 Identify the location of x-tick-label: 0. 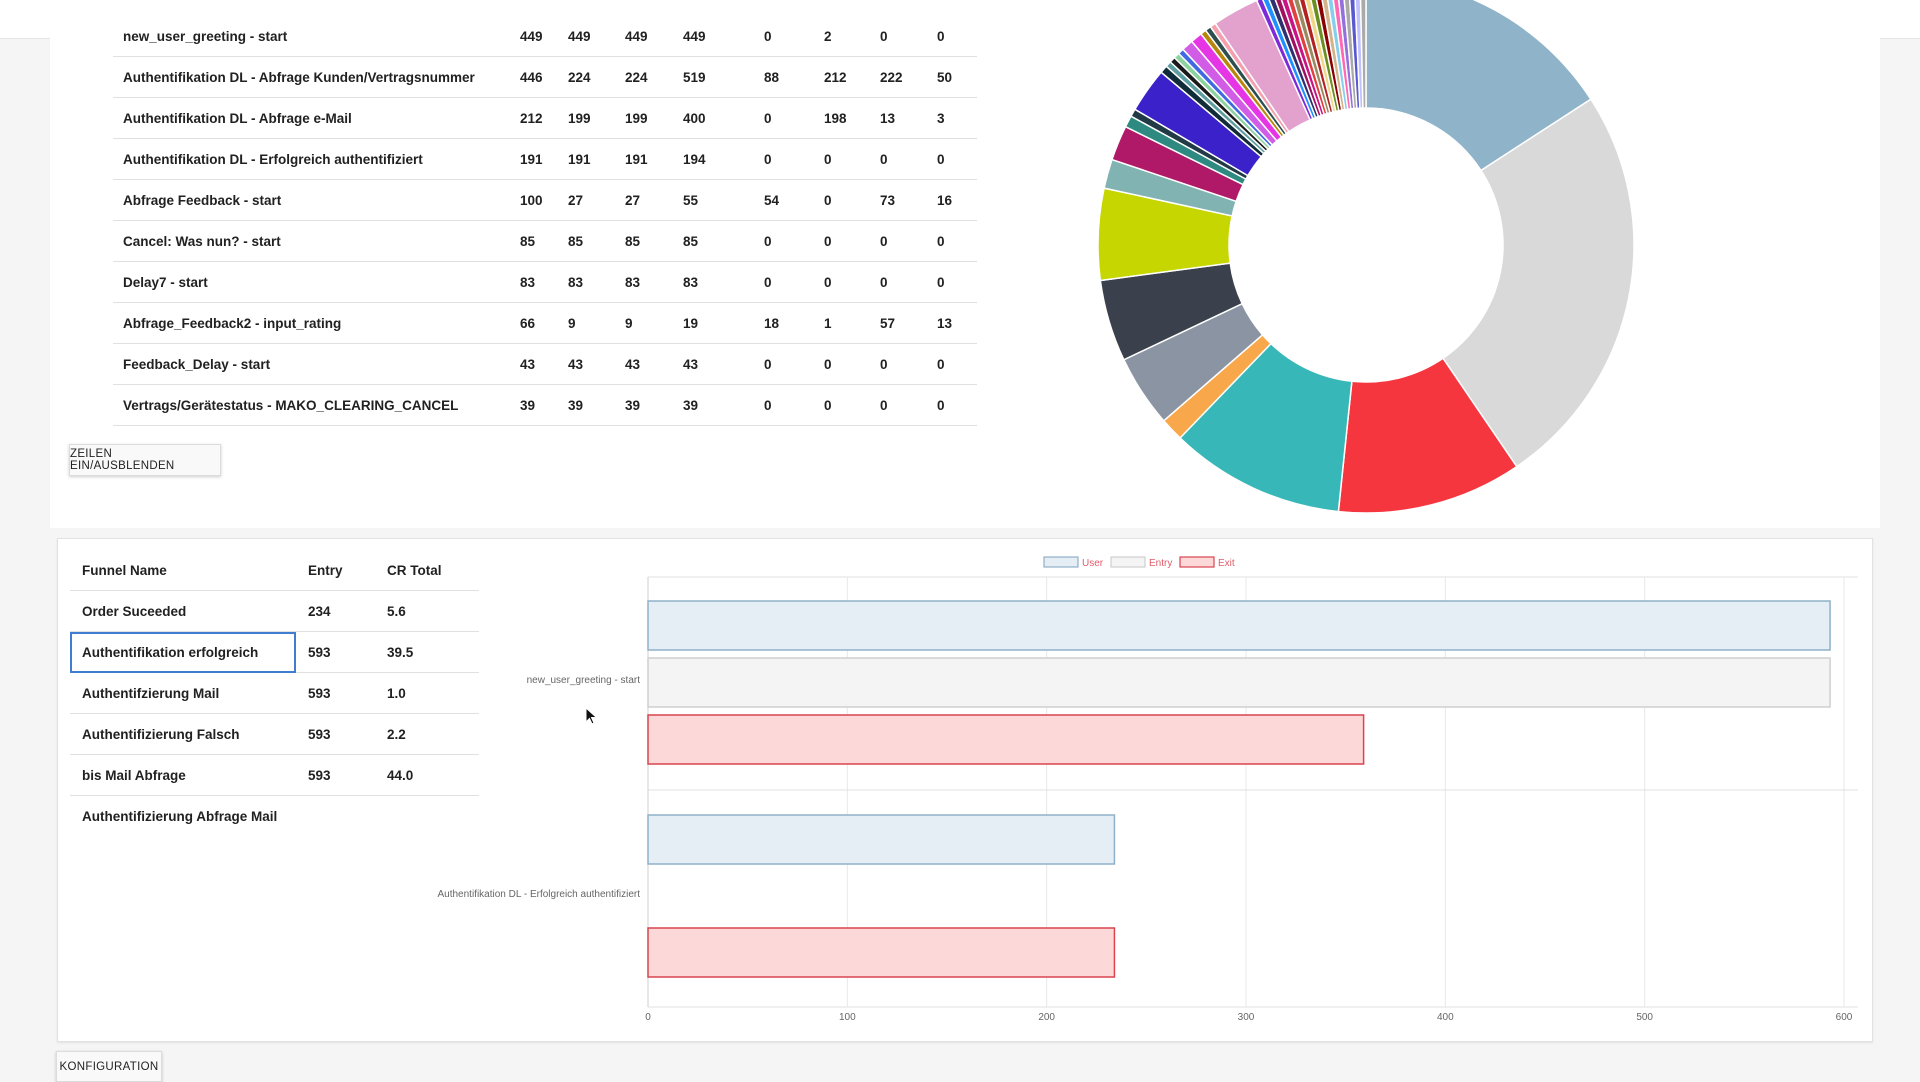
(648, 1017).